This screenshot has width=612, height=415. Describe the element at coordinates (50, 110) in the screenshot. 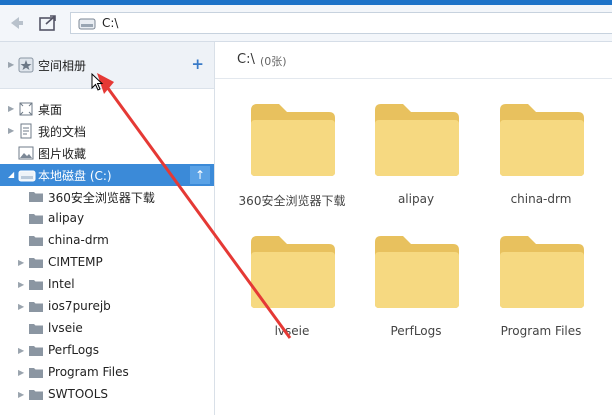

I see `sidebar-item-label: 桌面` at that location.